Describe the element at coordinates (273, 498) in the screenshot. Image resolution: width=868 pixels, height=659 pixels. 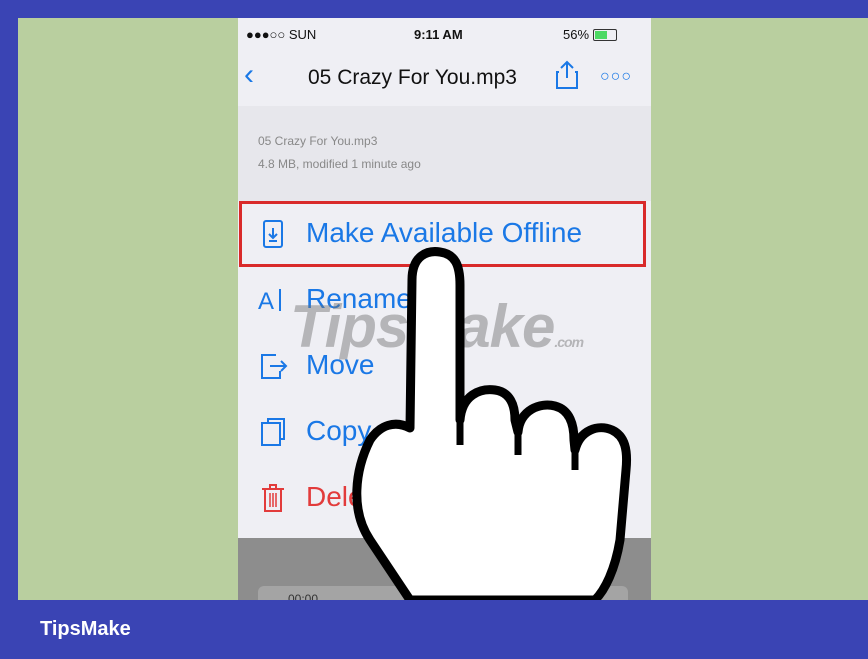
I see `trash-icon` at that location.